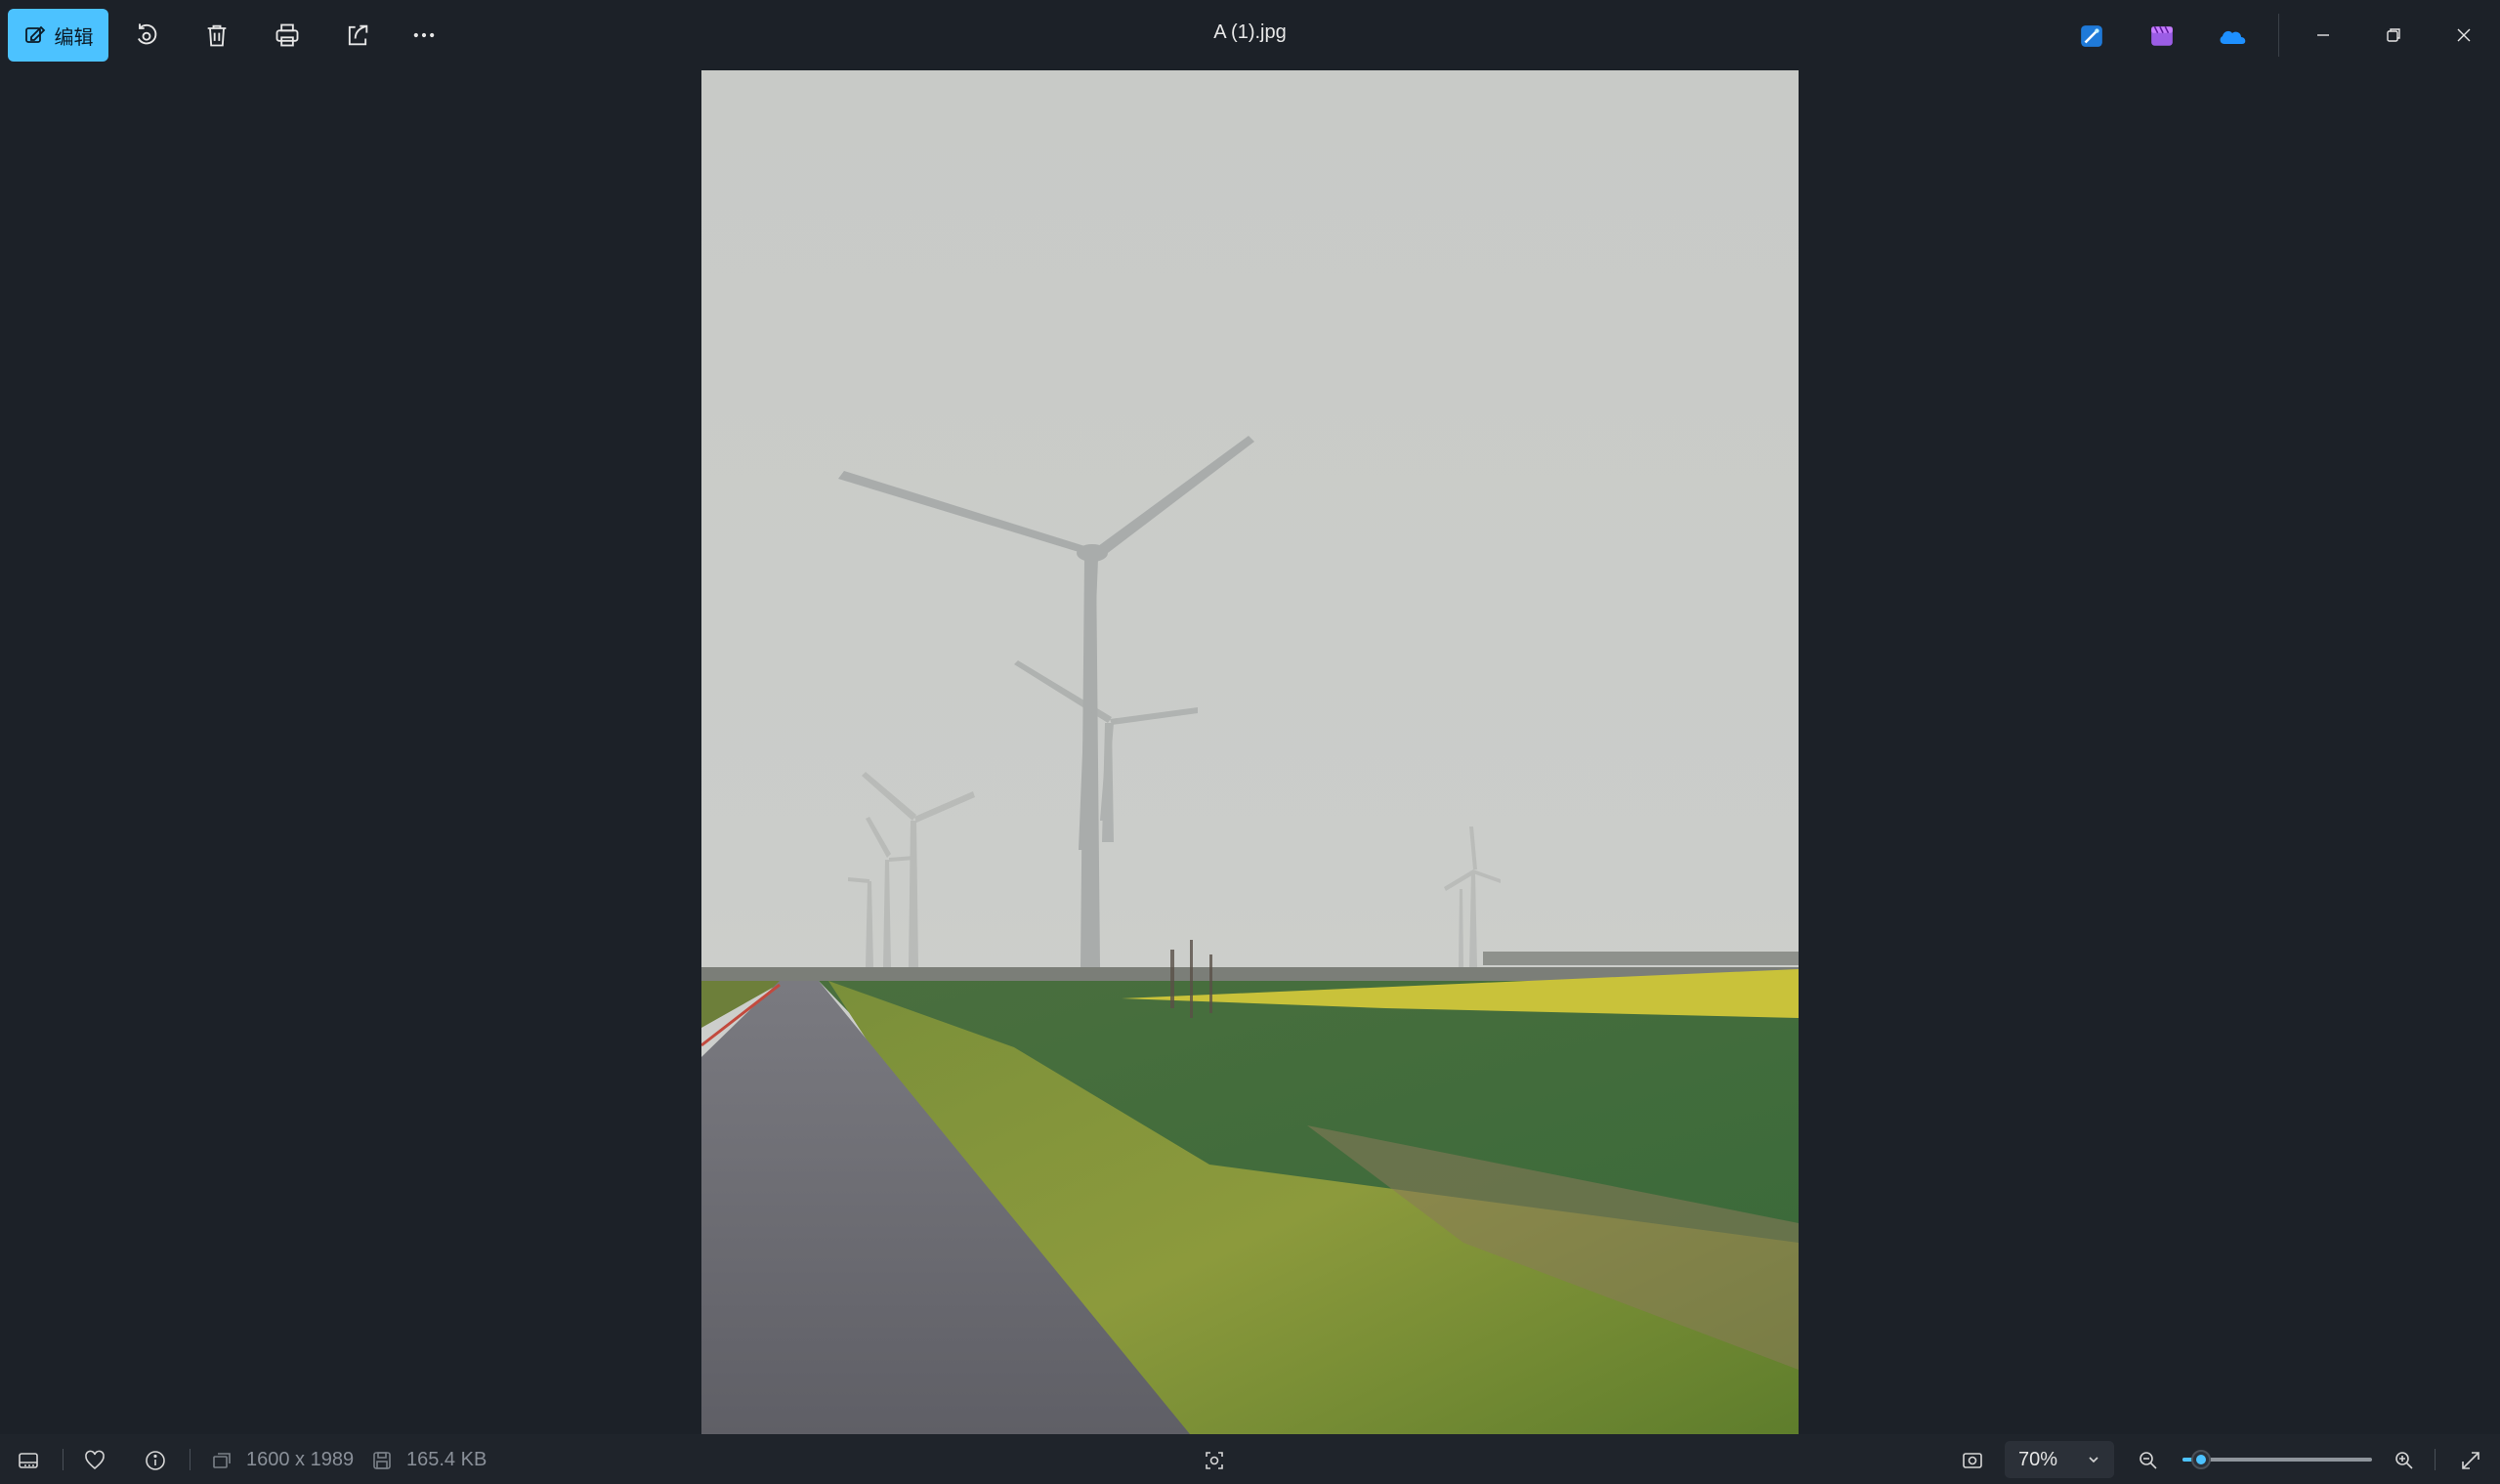  I want to click on fit-to-window-button, so click(1973, 1460).